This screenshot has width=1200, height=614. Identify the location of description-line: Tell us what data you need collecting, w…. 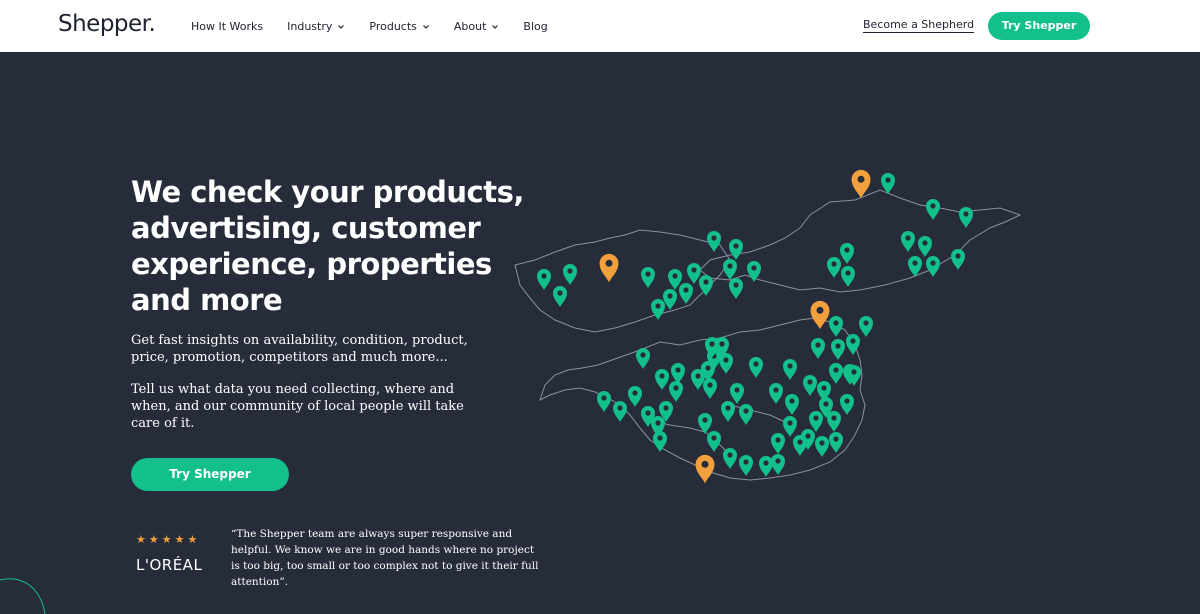
(293, 389).